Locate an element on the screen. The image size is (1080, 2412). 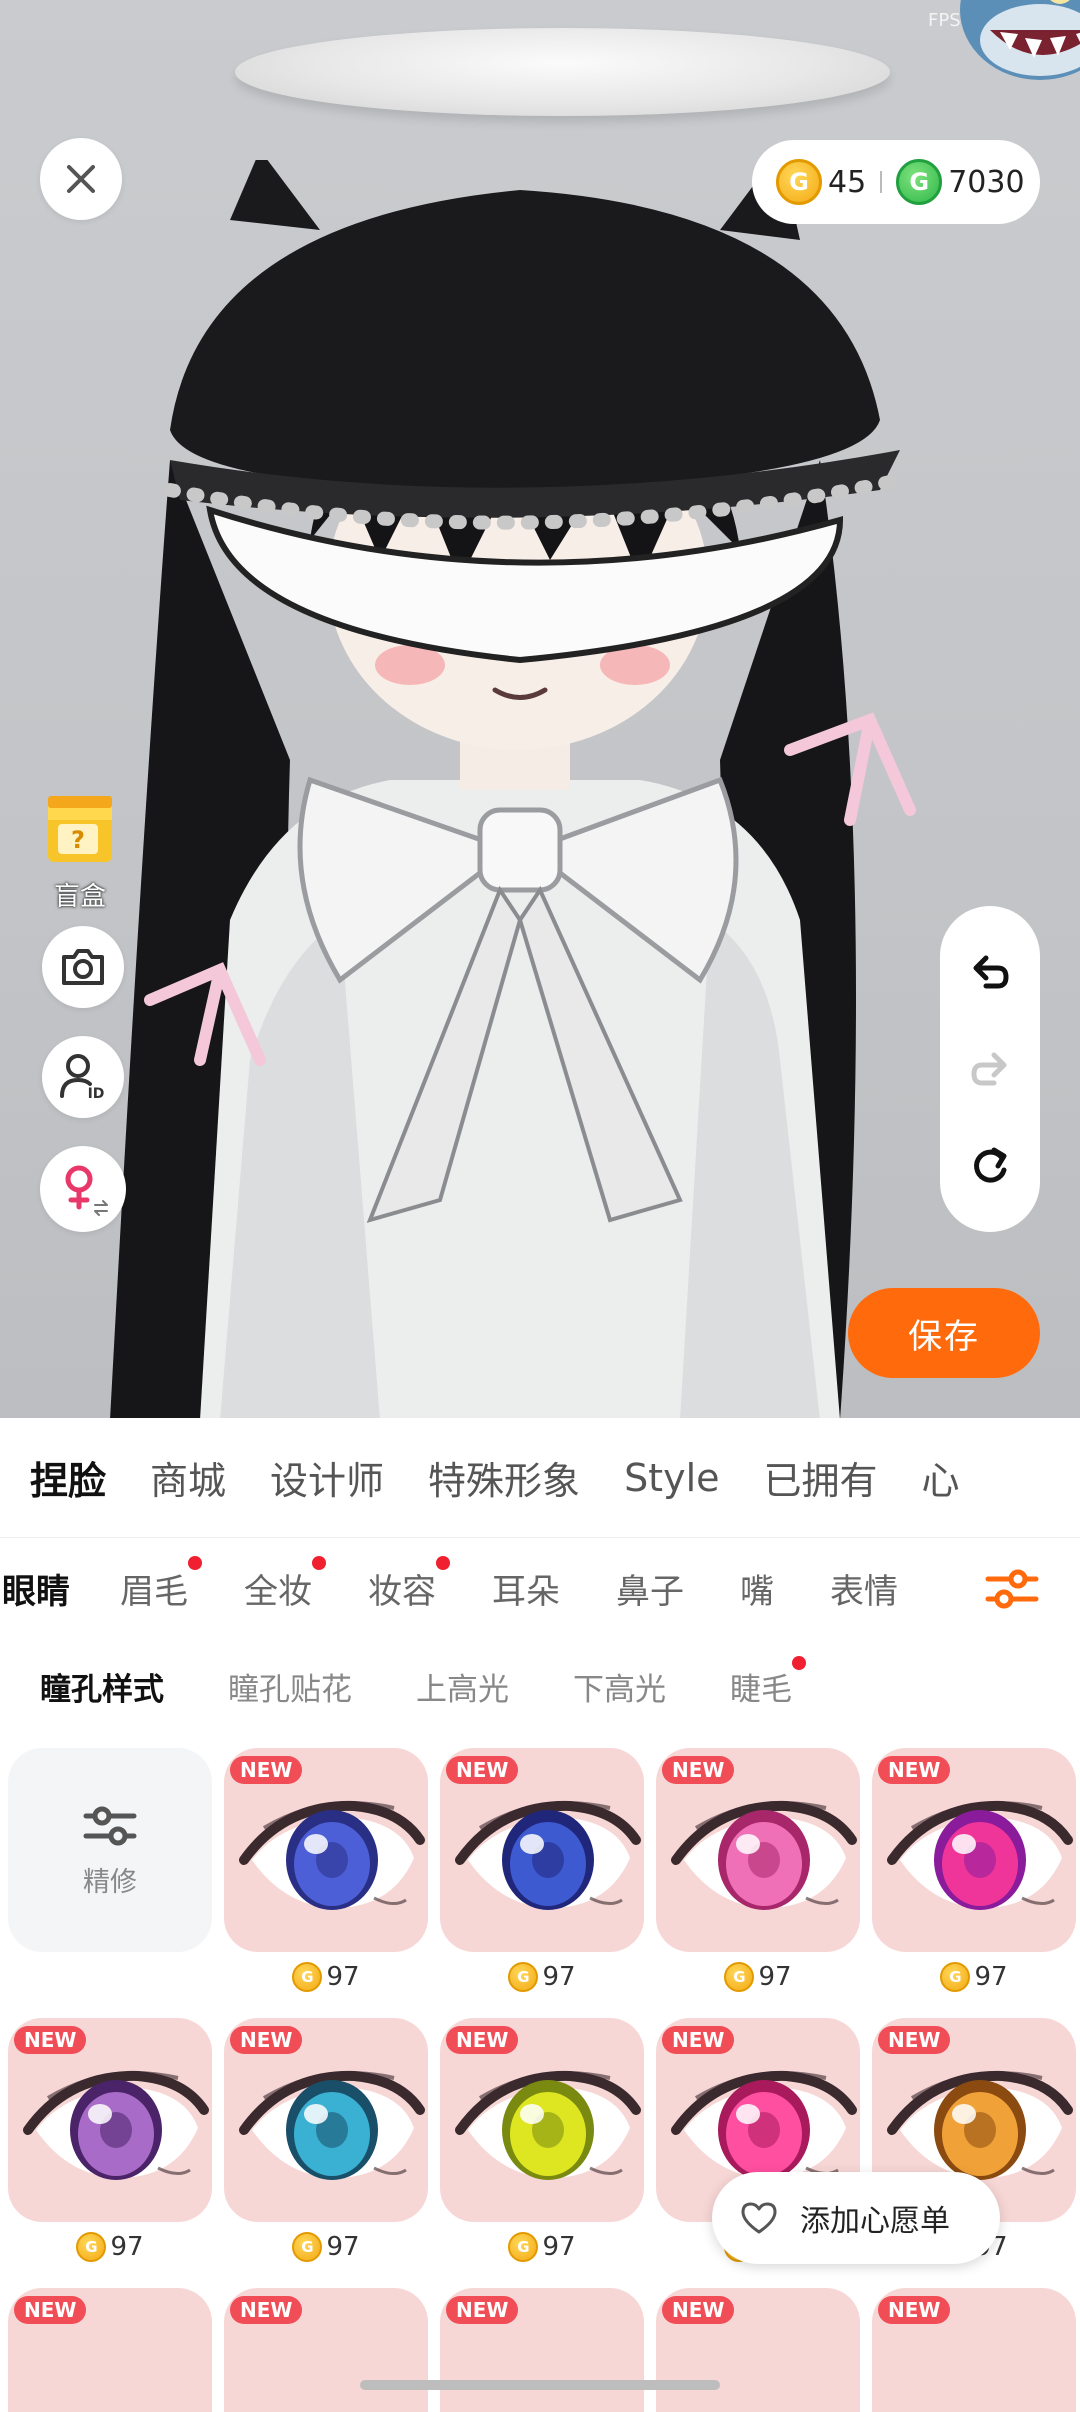
gold-amount: 45 is located at coordinates (847, 182).